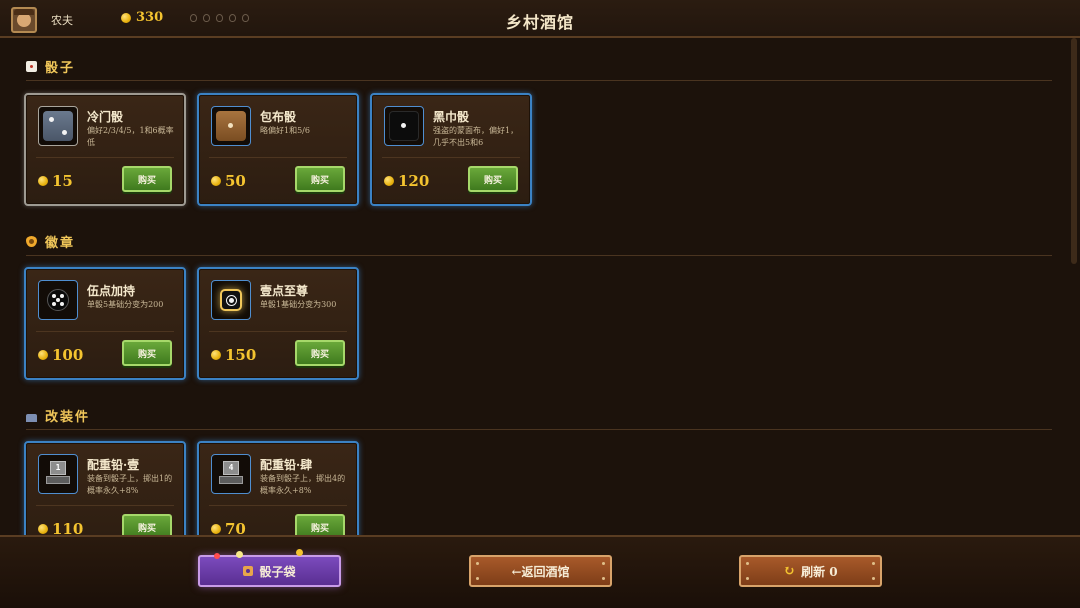 The height and width of the screenshot is (608, 1080). I want to click on item-description: 单骰1基础分变为300, so click(298, 304).